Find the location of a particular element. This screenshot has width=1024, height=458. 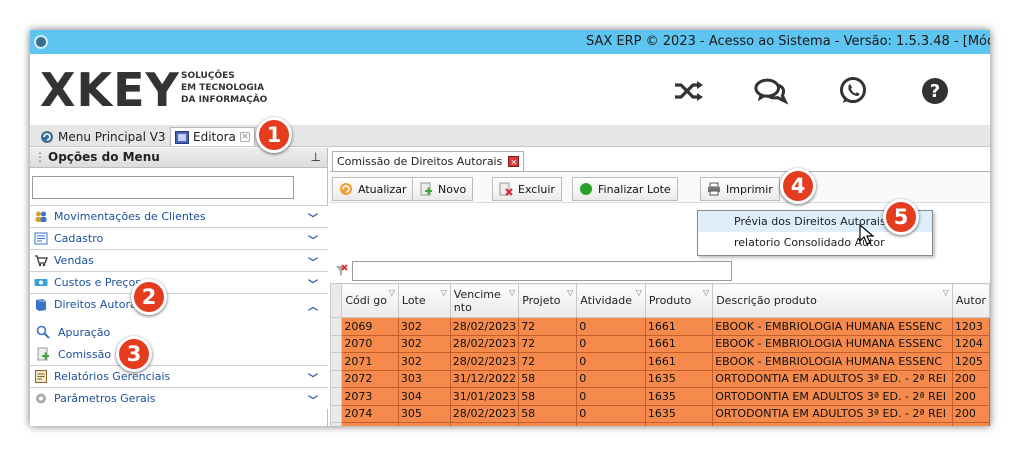

col-header-produto: Produto ▽ is located at coordinates (679, 300).